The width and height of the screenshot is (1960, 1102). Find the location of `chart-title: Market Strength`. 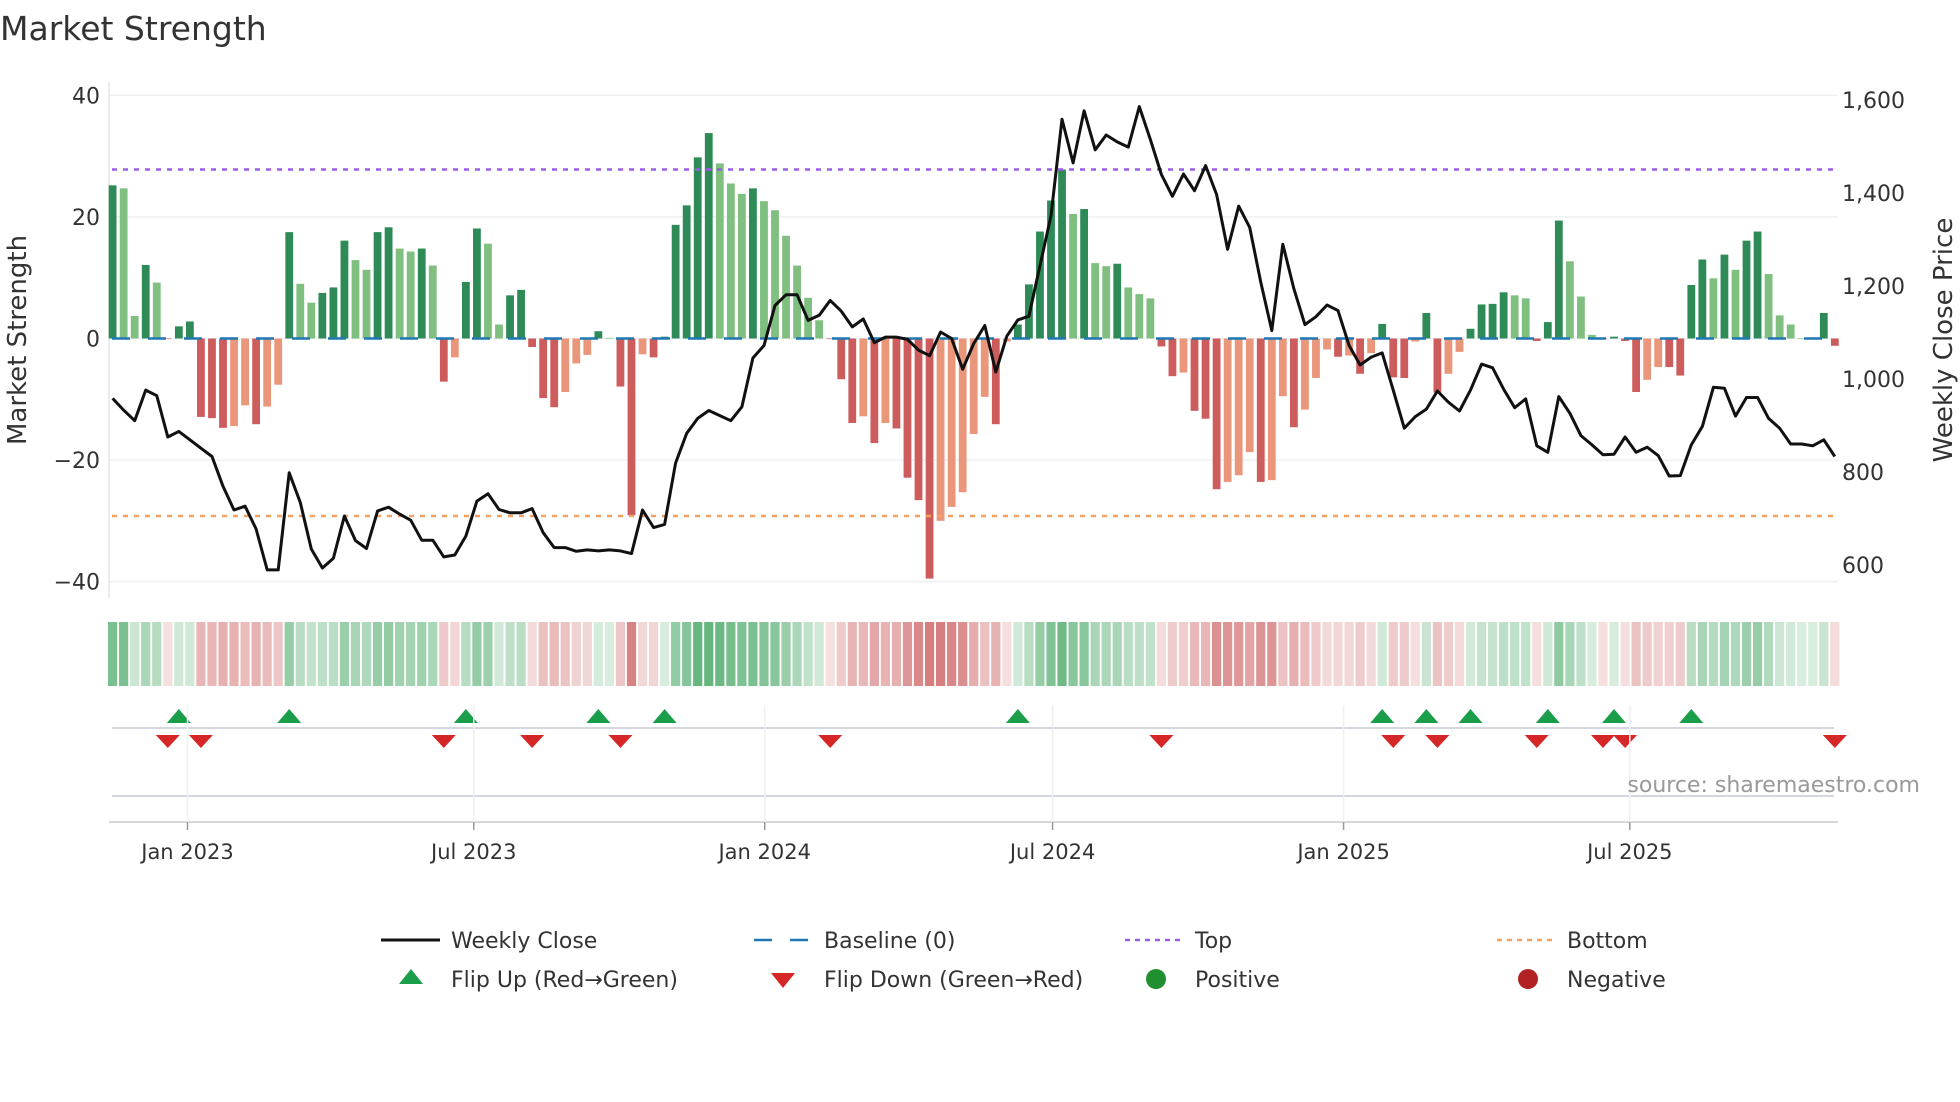

chart-title: Market Strength is located at coordinates (133, 28).